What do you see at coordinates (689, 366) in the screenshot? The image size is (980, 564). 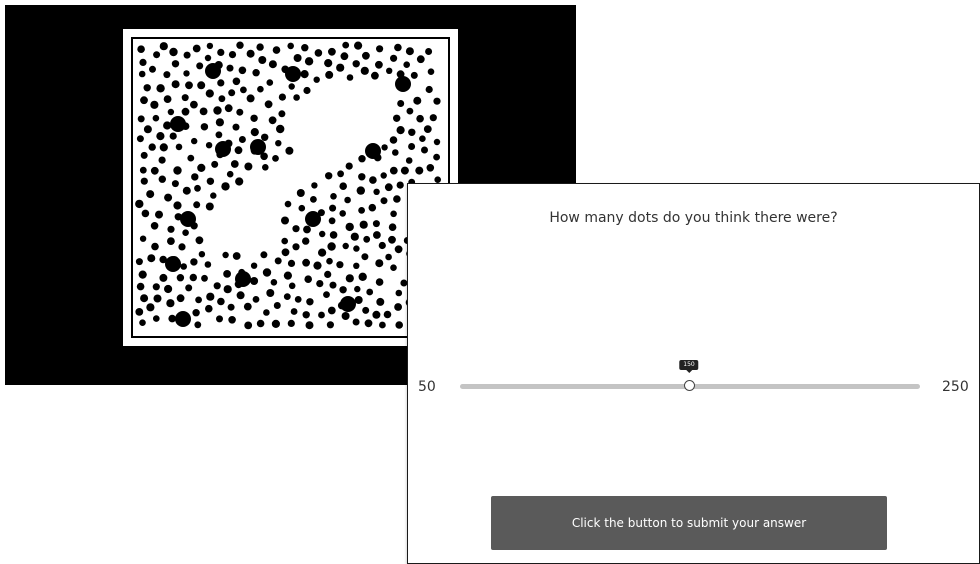 I see `slider-value-tooltip: 150` at bounding box center [689, 366].